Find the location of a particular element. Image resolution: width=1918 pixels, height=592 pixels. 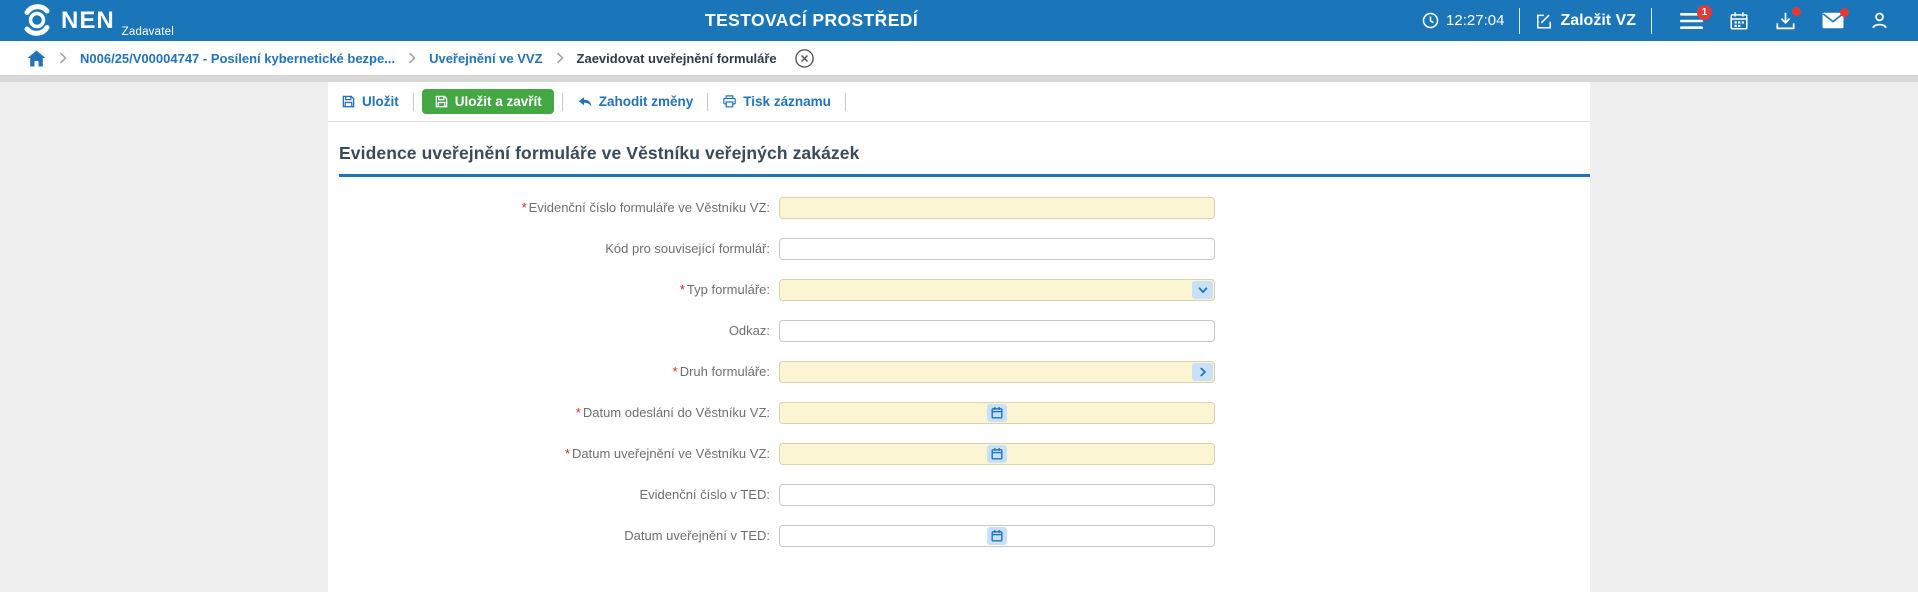

form-field-row: *Datum uveřejnění v TED: is located at coordinates (959, 535).